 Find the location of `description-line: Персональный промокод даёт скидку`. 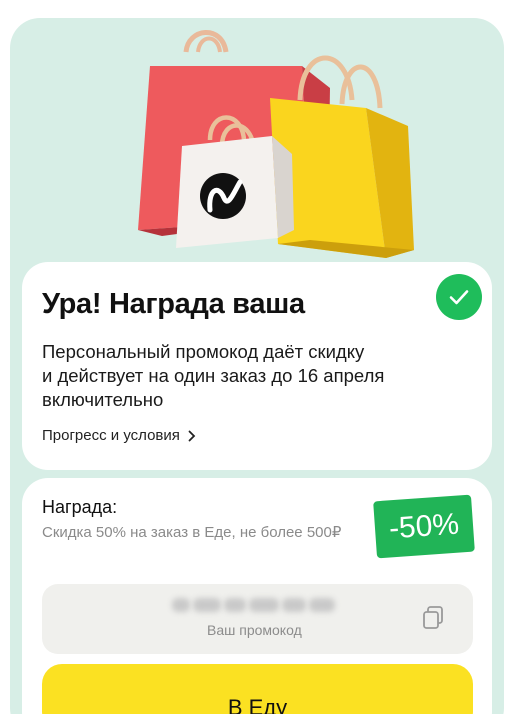

description-line: Персональный промокод даёт скидку is located at coordinates (203, 351).